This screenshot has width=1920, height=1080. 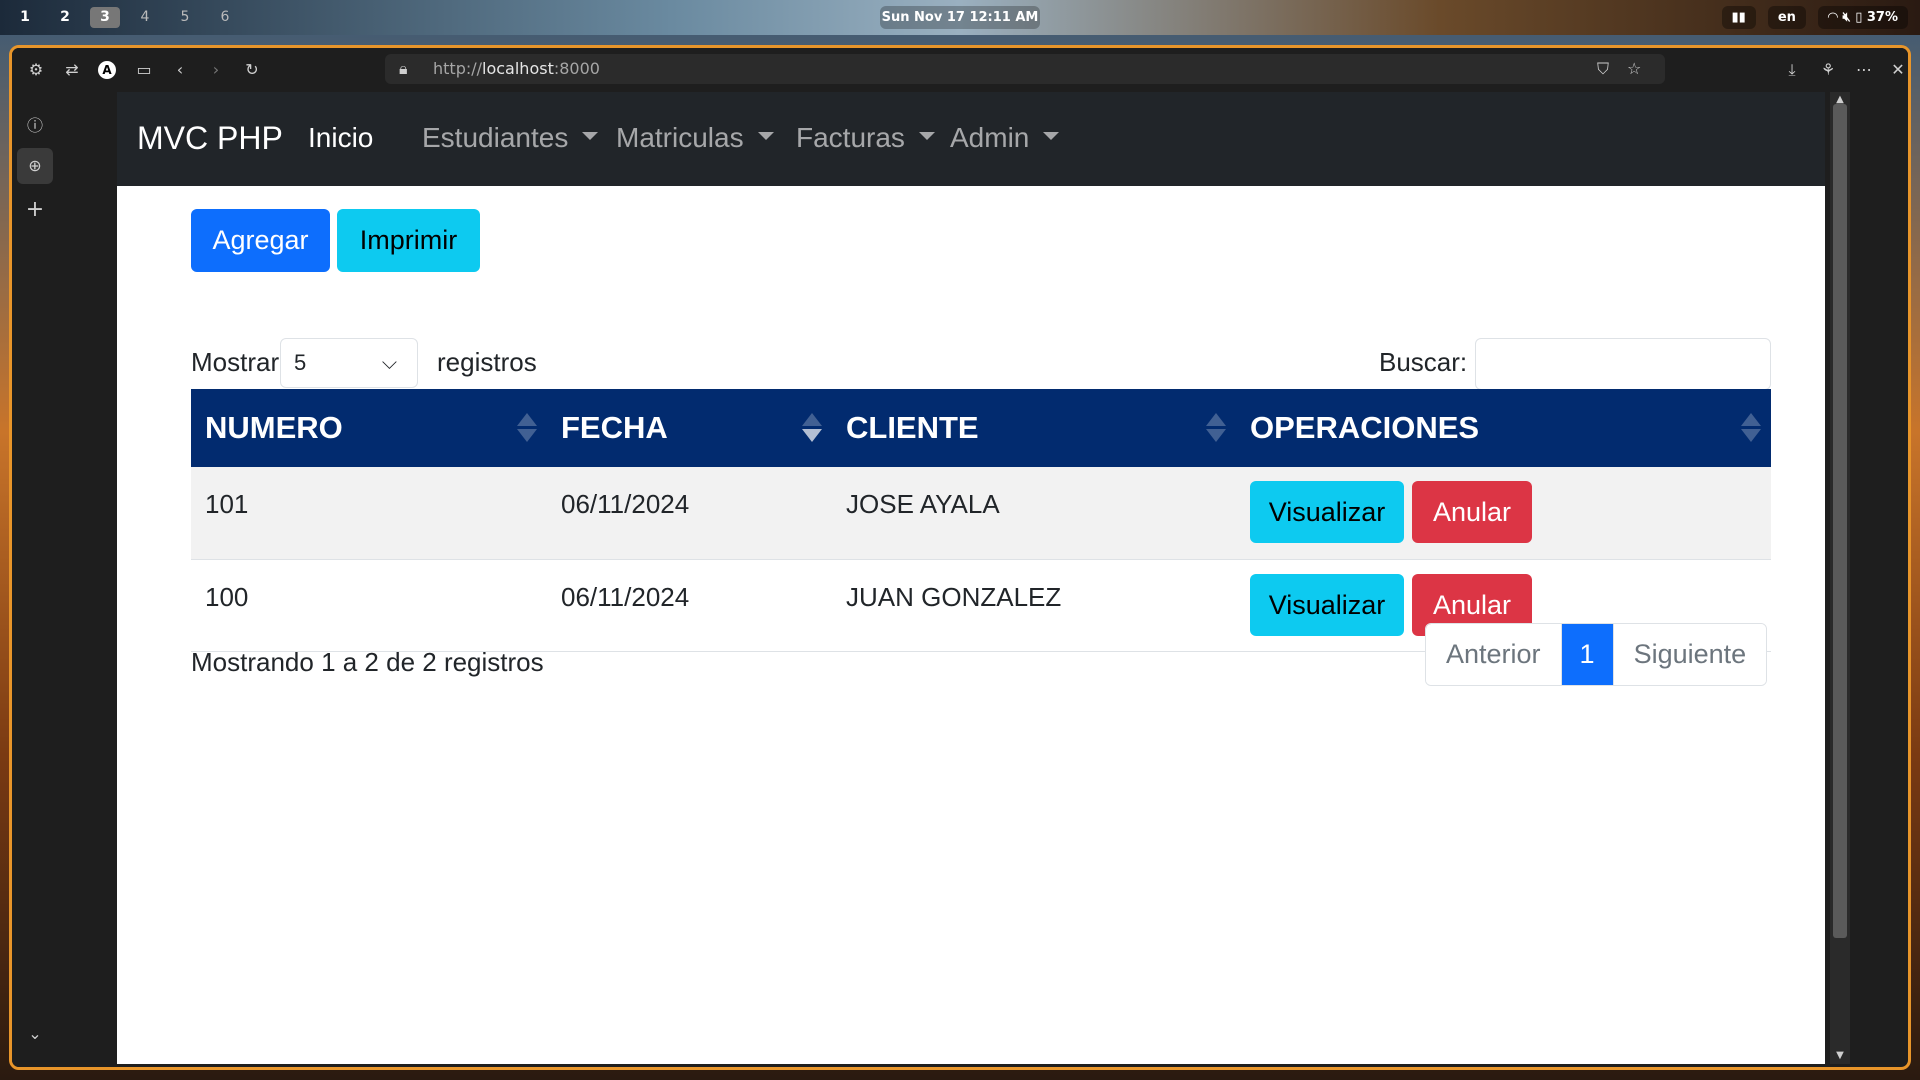 I want to click on cell-cliente: JUAN GONZALEZ, so click(x=1034, y=605).